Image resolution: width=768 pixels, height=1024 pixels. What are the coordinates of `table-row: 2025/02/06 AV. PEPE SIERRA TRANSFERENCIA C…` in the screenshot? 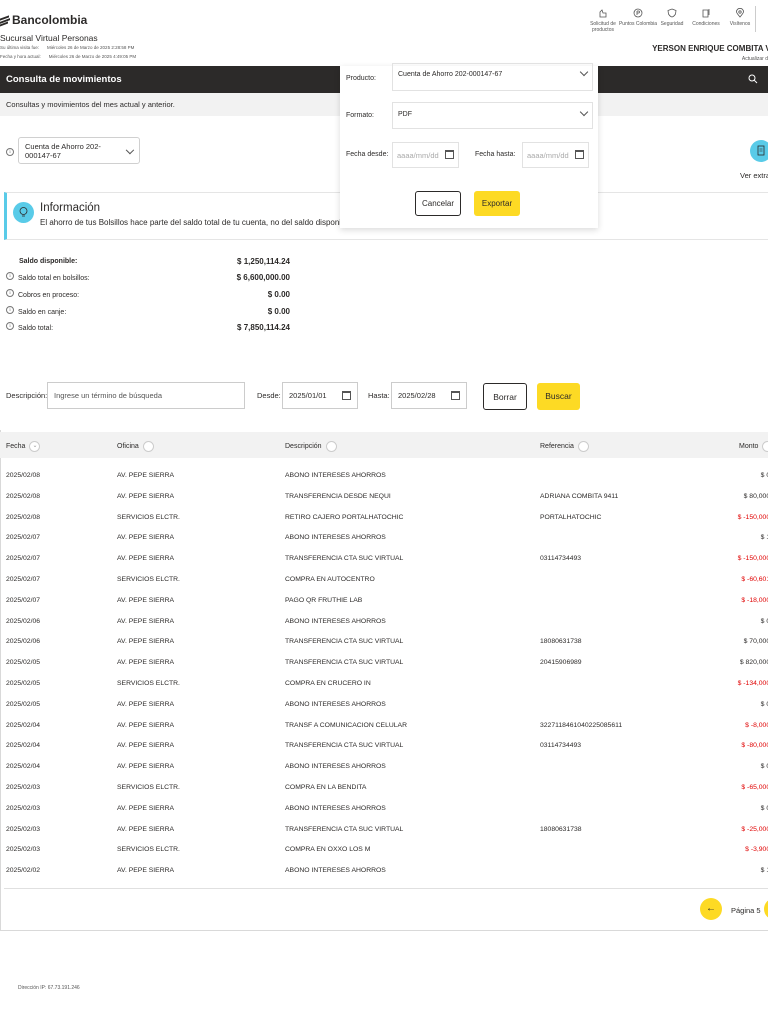 It's located at (384, 642).